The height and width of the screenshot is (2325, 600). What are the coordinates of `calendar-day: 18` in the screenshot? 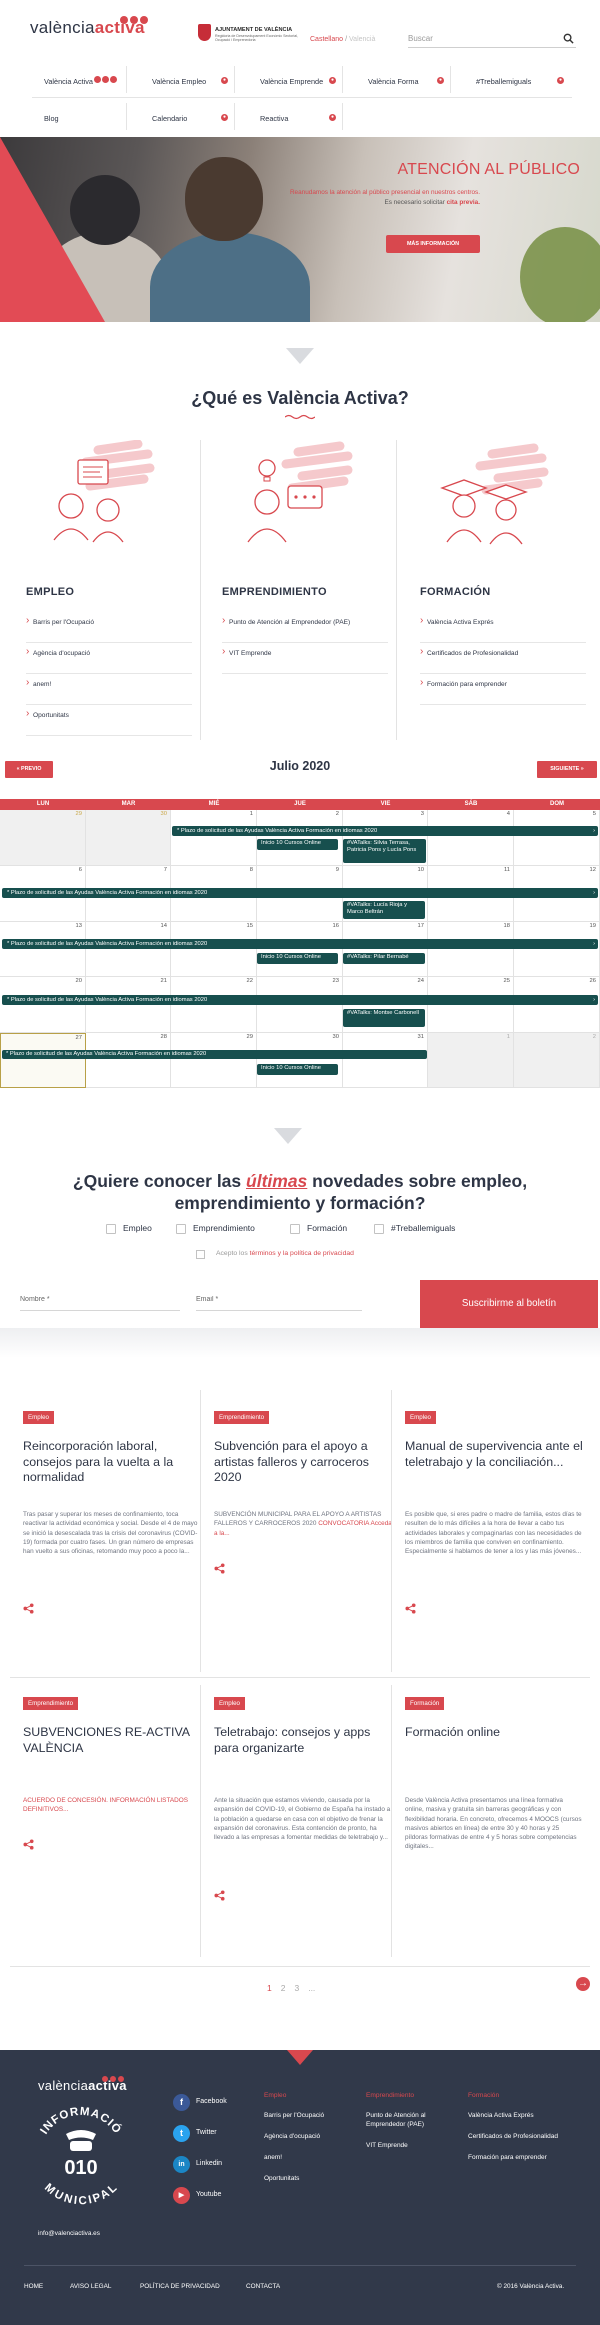 It's located at (471, 949).